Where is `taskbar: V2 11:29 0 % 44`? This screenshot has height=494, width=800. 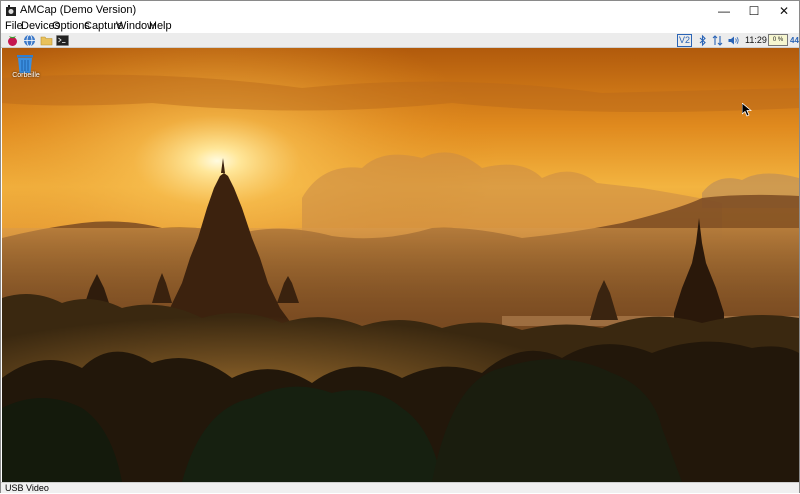
taskbar: V2 11:29 0 % 44 is located at coordinates (400, 40).